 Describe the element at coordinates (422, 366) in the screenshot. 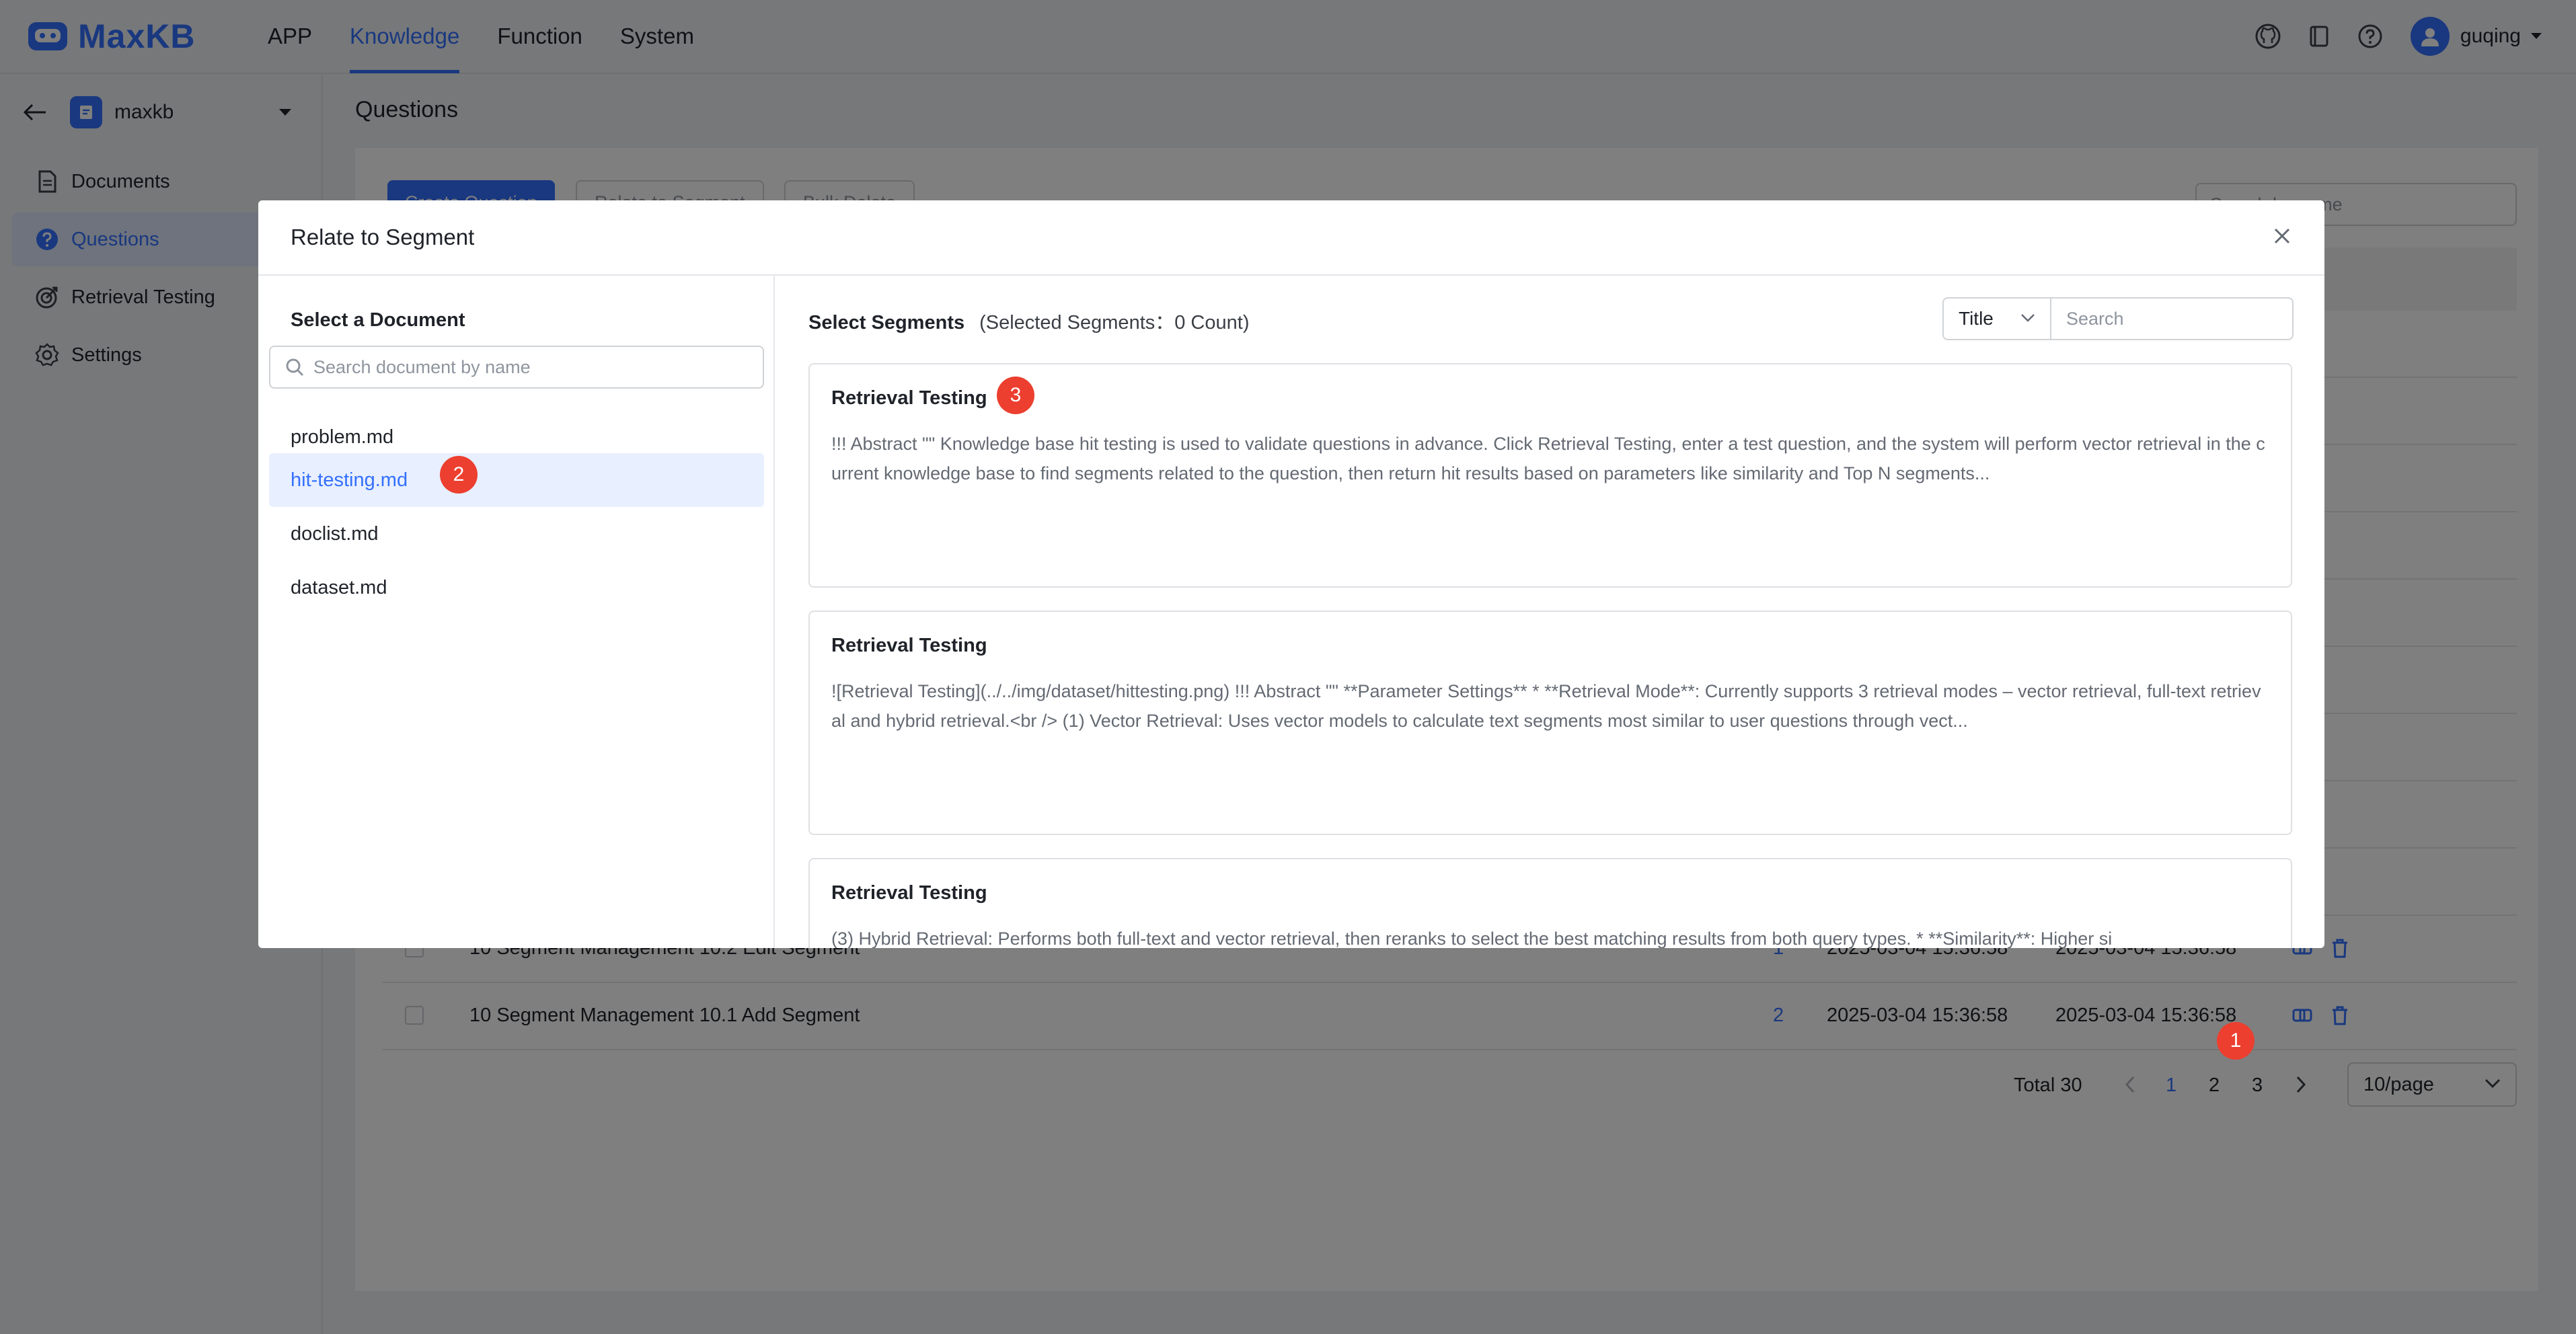

I see `document-search-placeholder: Search document by name` at that location.